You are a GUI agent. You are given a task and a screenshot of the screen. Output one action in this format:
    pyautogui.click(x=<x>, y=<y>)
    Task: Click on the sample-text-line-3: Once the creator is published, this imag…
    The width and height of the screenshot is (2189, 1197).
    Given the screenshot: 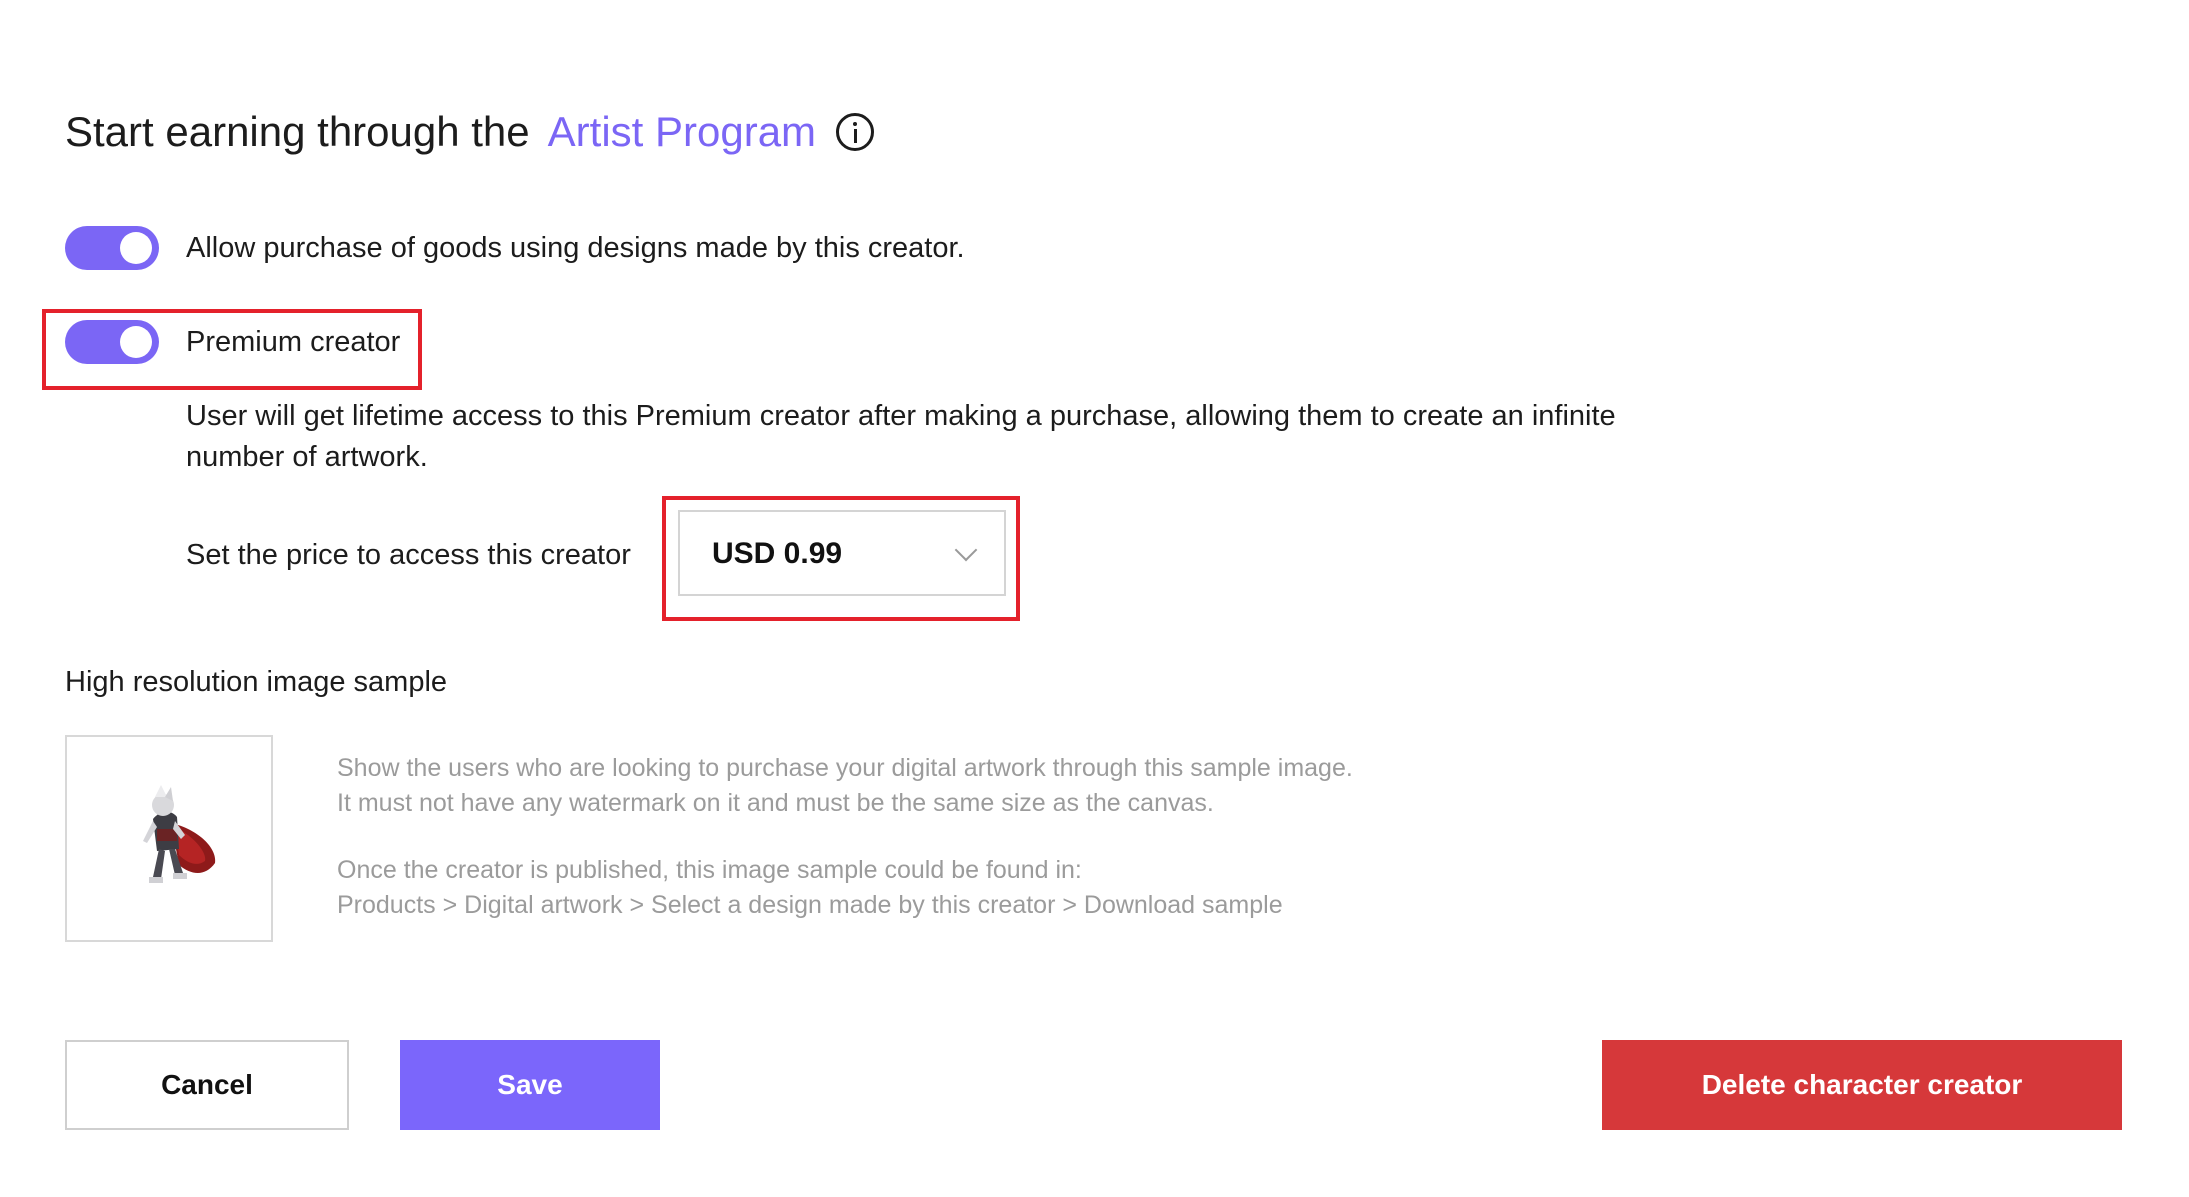 What is the action you would take?
    pyautogui.click(x=709, y=870)
    